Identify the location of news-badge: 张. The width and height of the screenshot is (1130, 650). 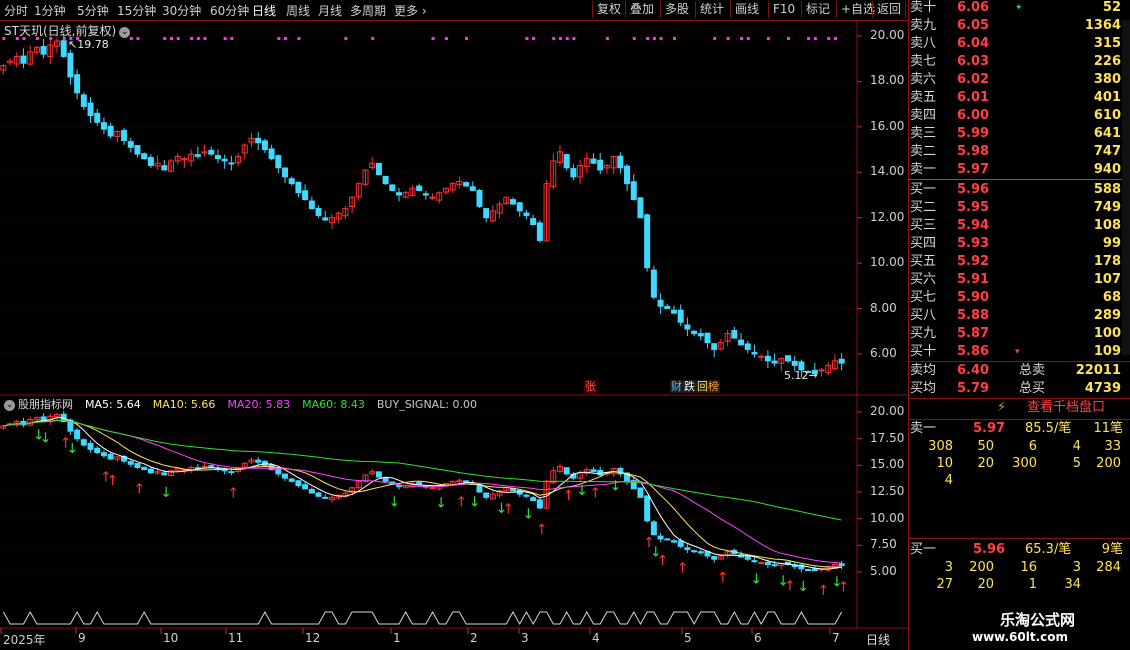
(590, 386).